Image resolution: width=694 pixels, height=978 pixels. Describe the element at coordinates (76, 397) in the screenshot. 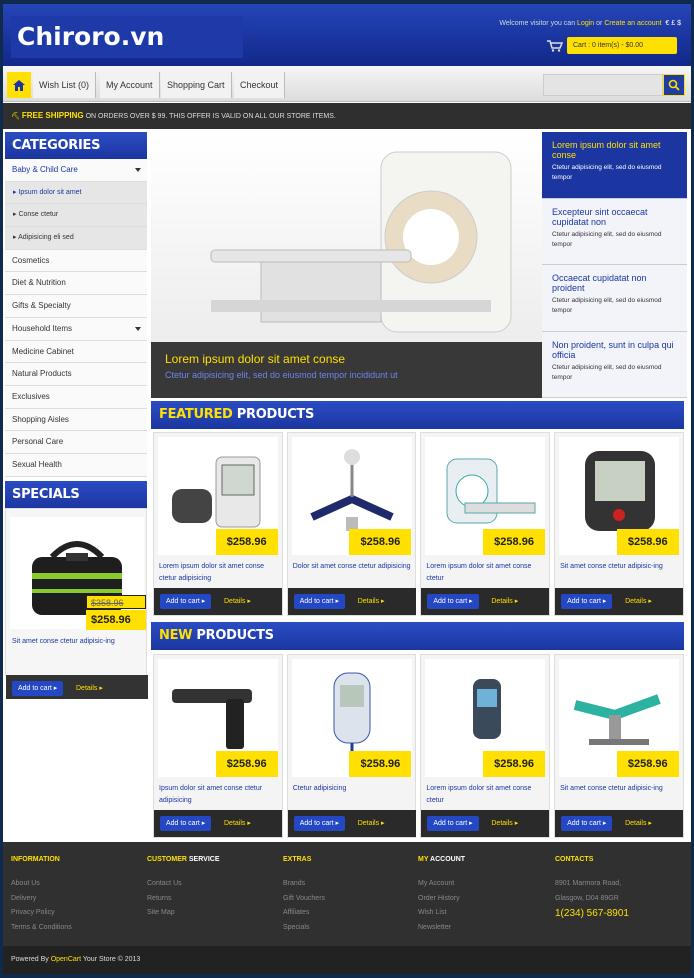

I see `category-item: Exclusives` at that location.